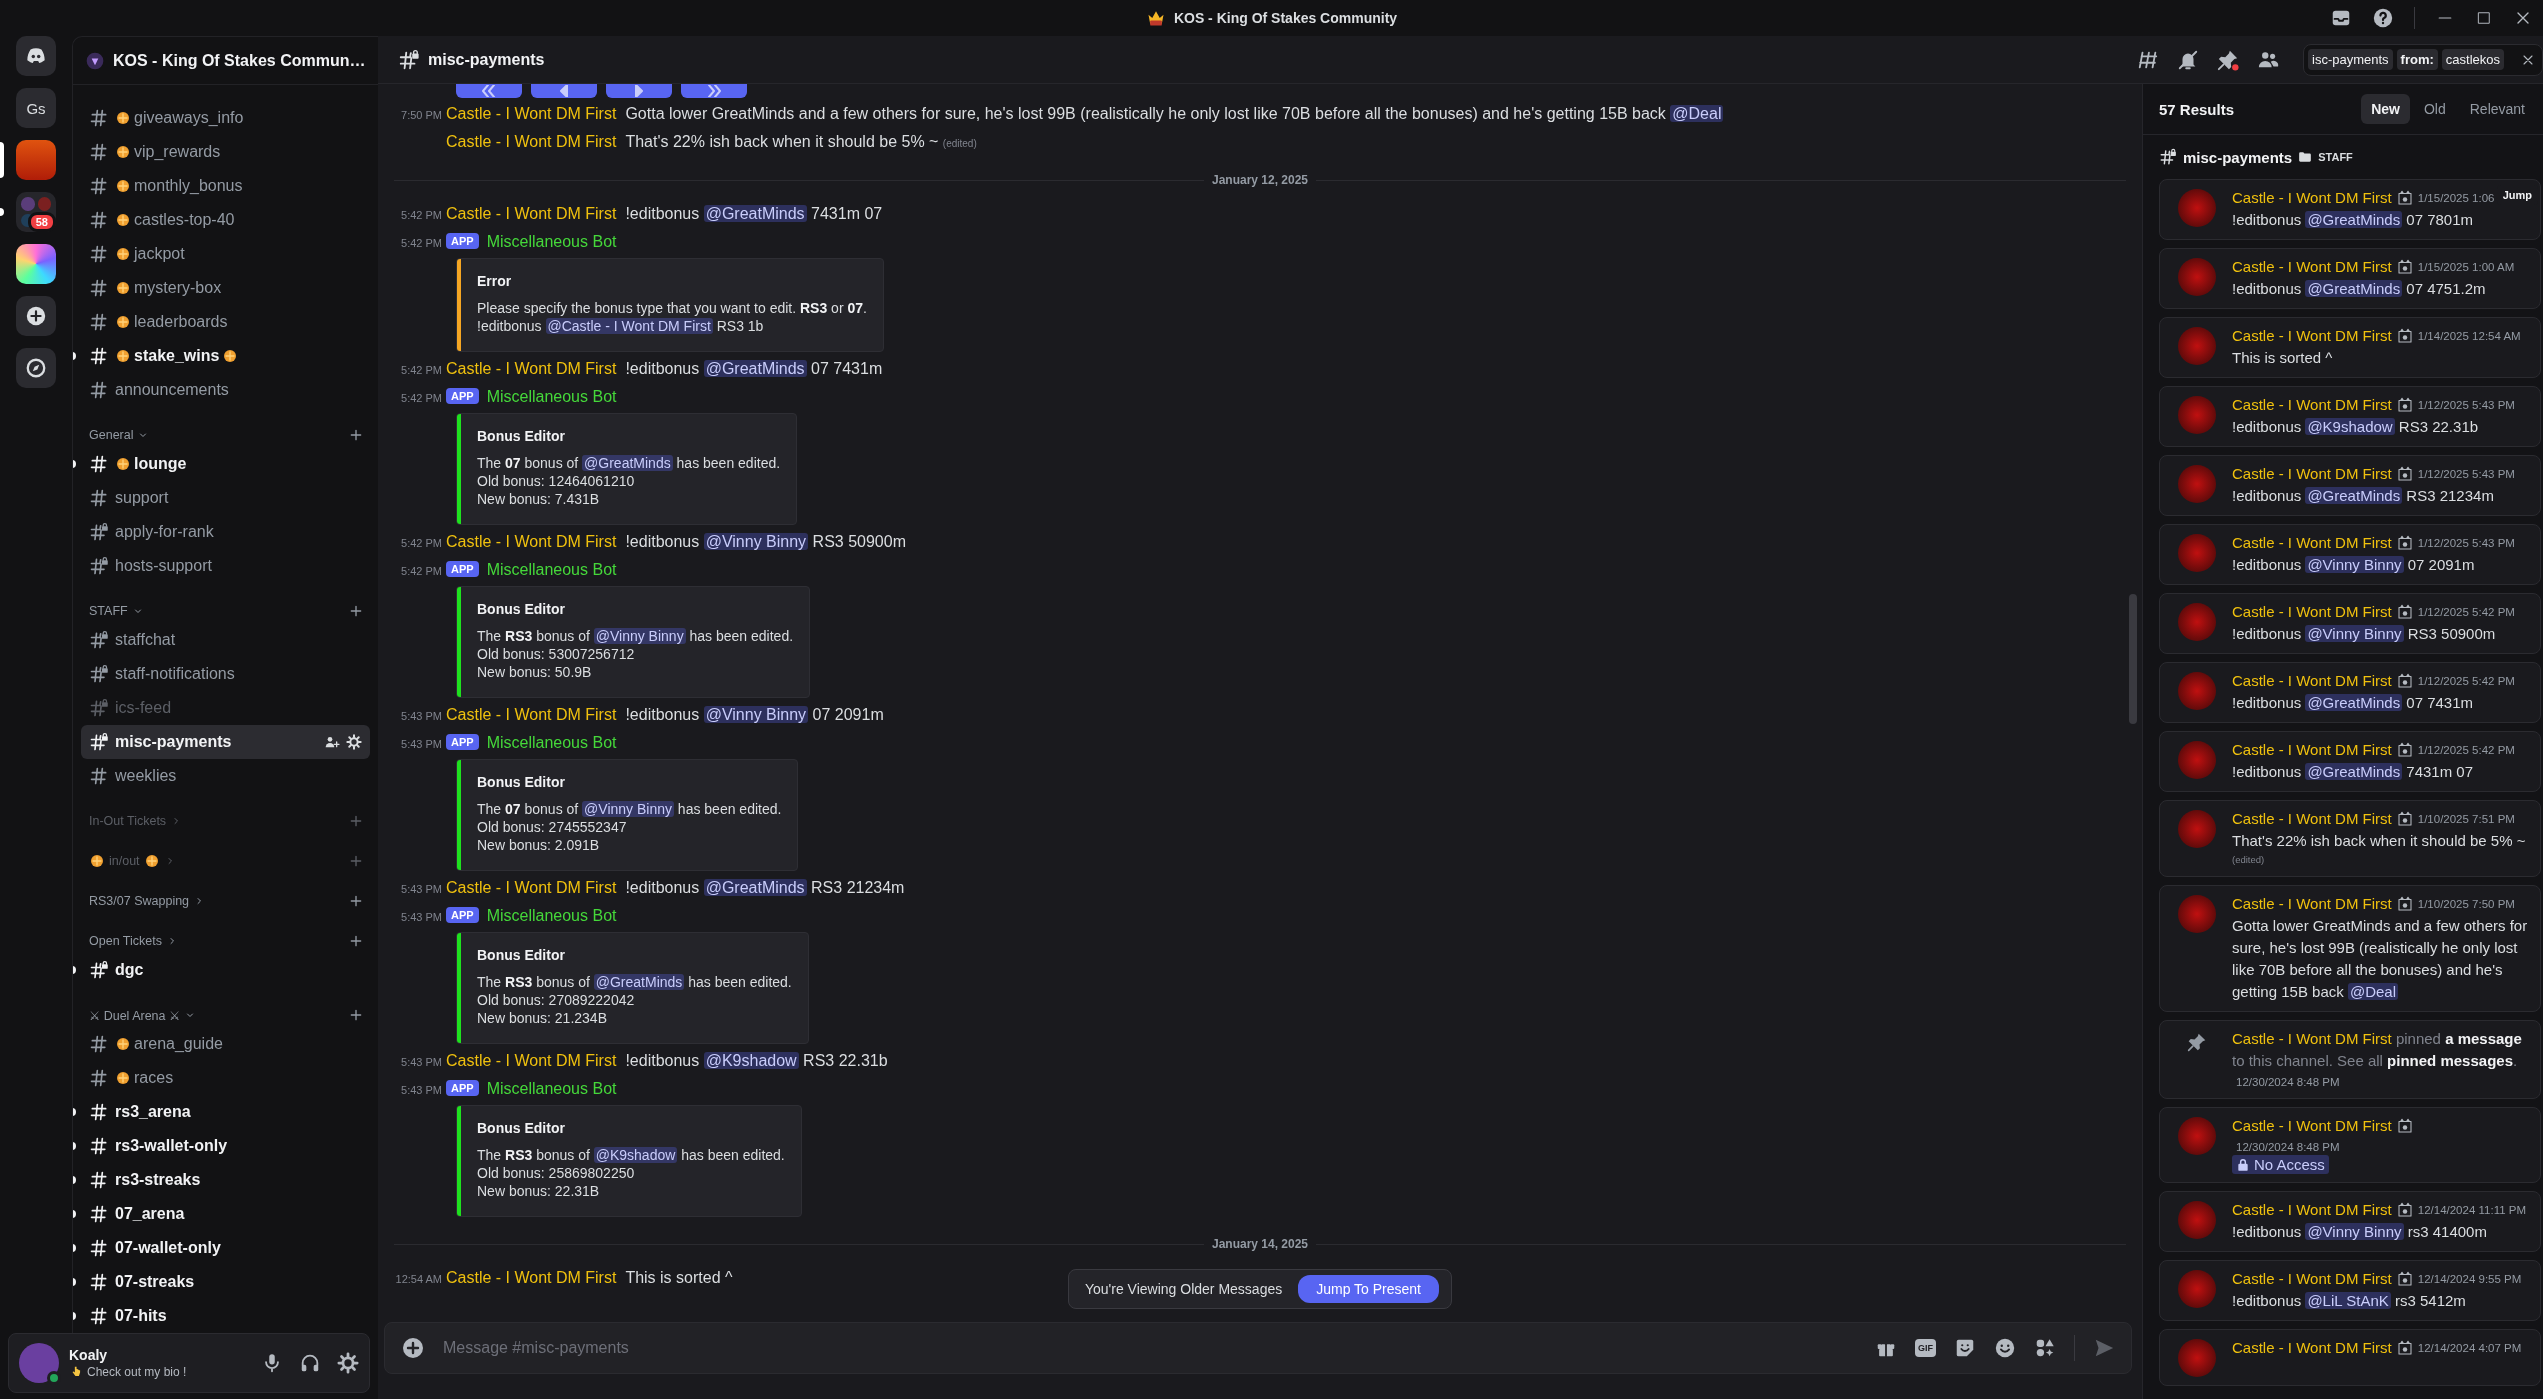 The height and width of the screenshot is (1399, 2543). I want to click on channel-item: stake_wins, so click(225, 356).